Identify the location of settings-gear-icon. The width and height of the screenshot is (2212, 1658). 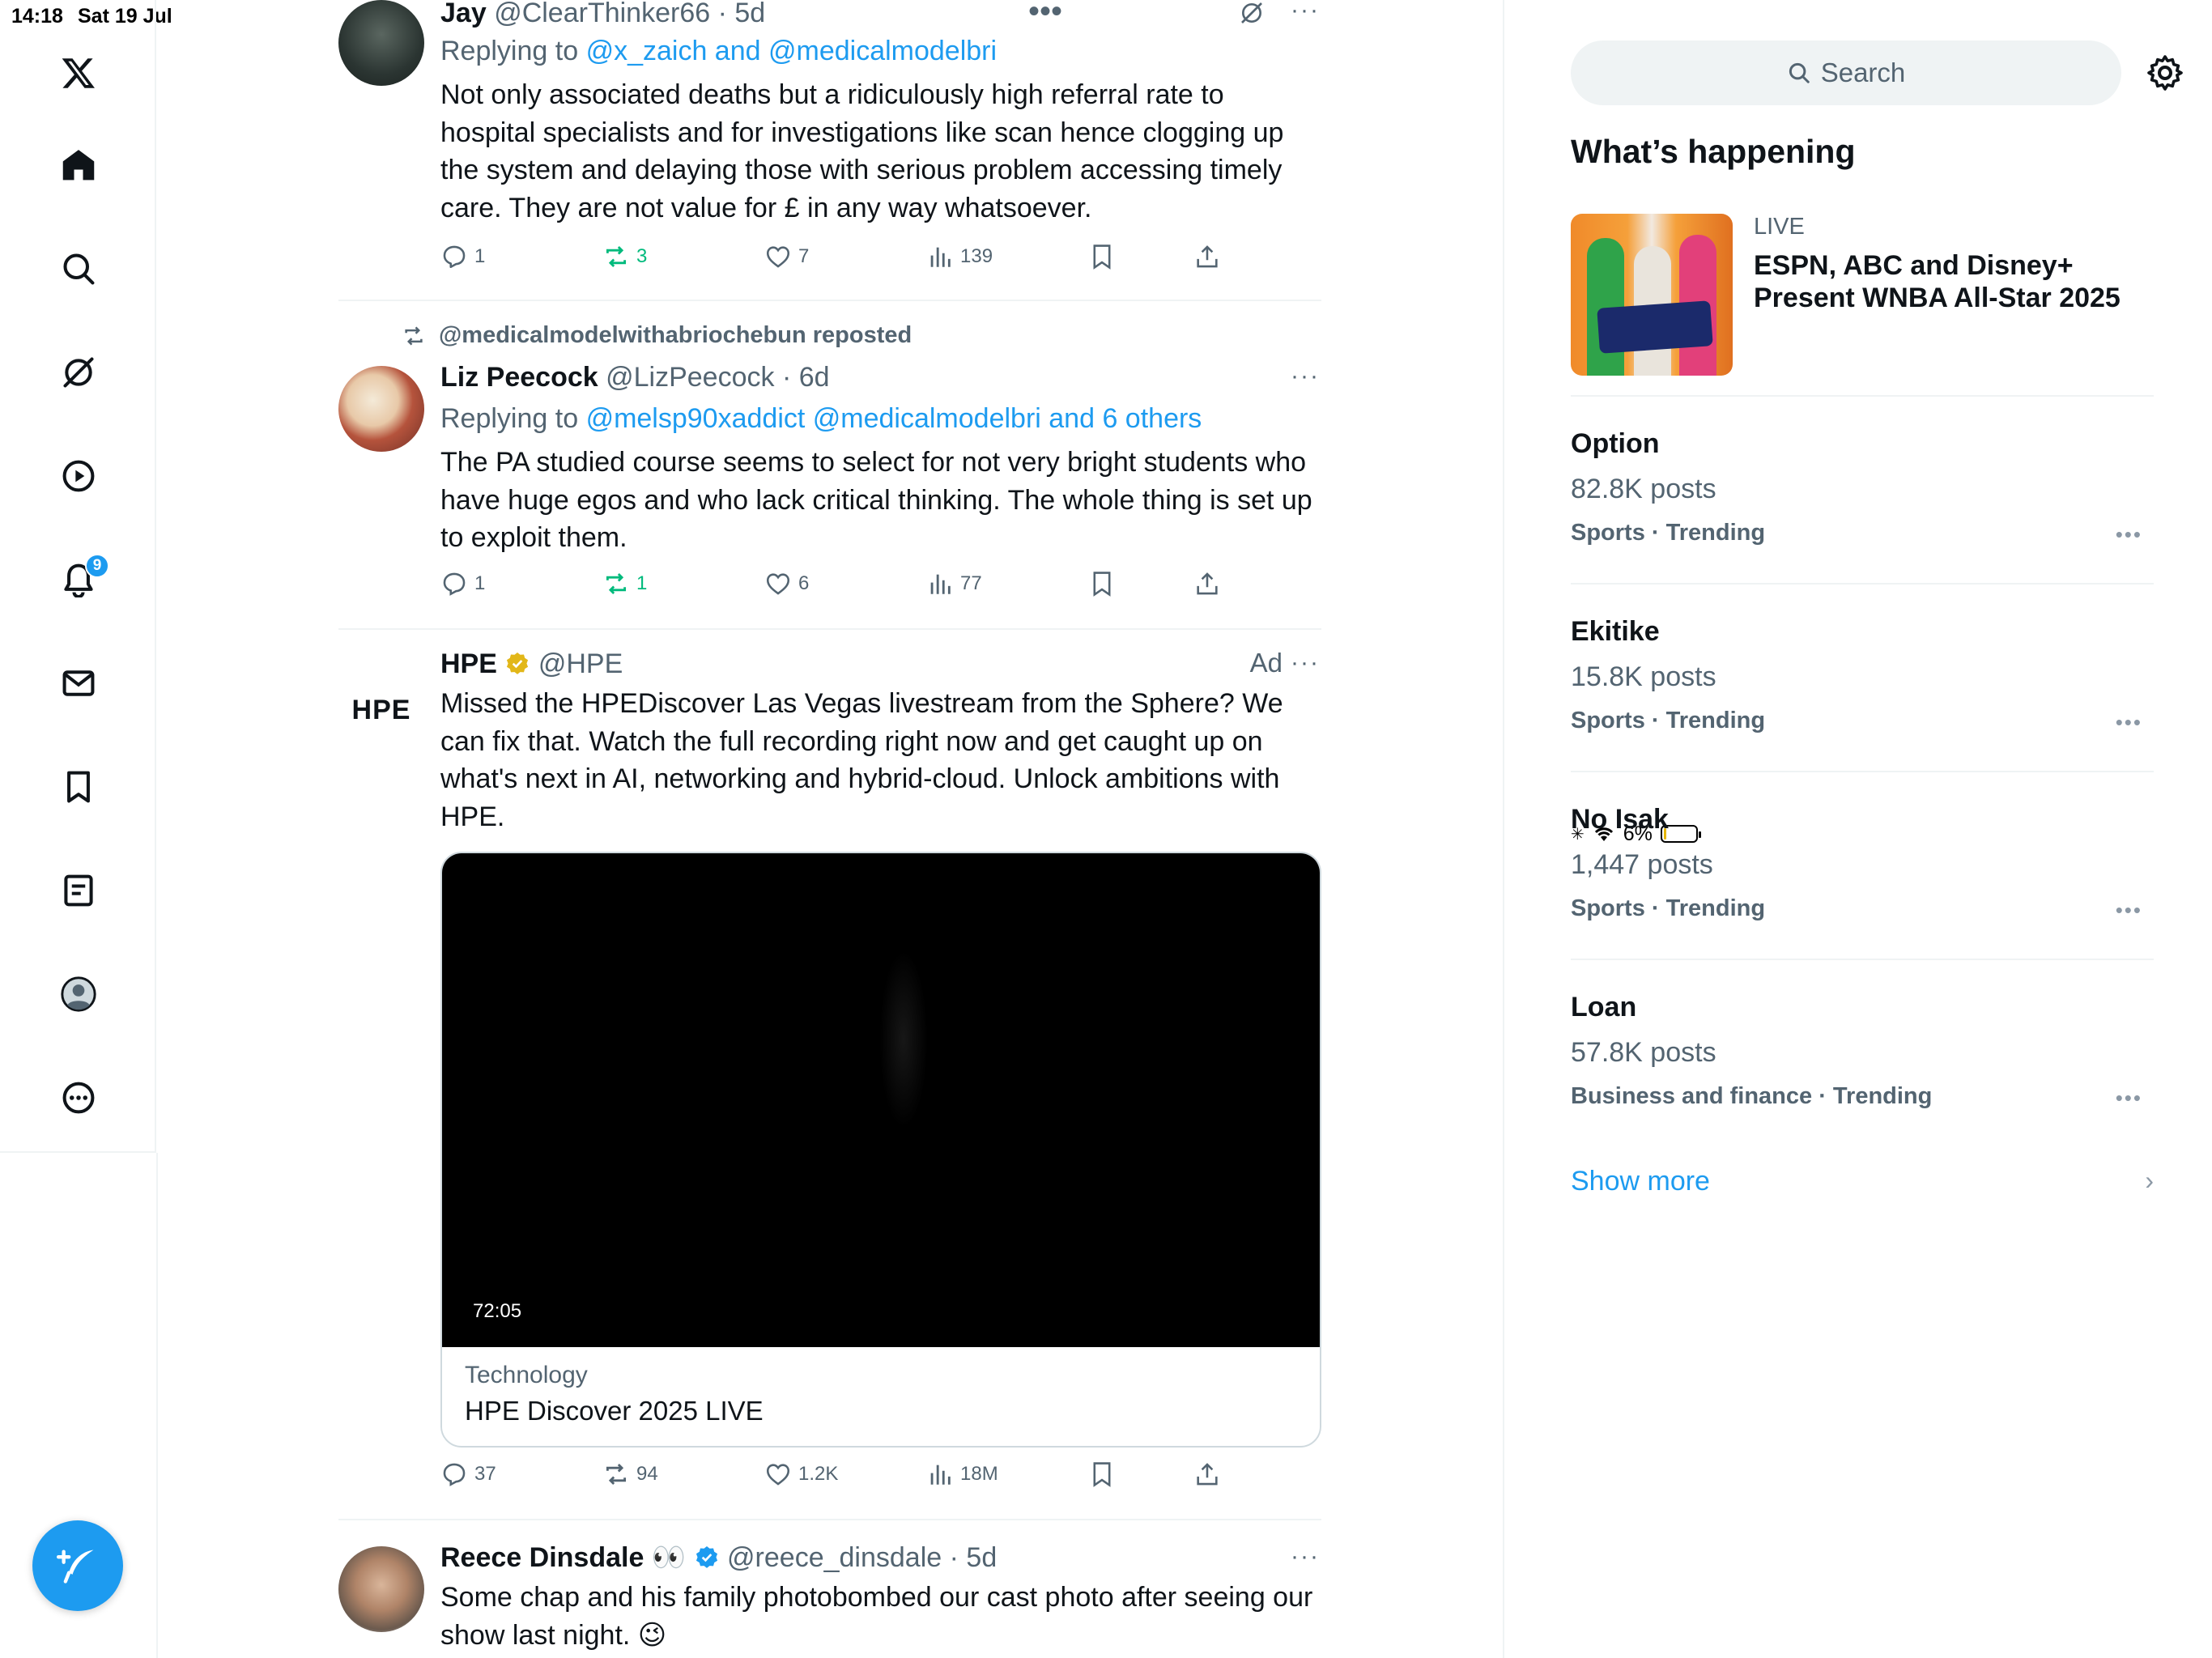
(2165, 72).